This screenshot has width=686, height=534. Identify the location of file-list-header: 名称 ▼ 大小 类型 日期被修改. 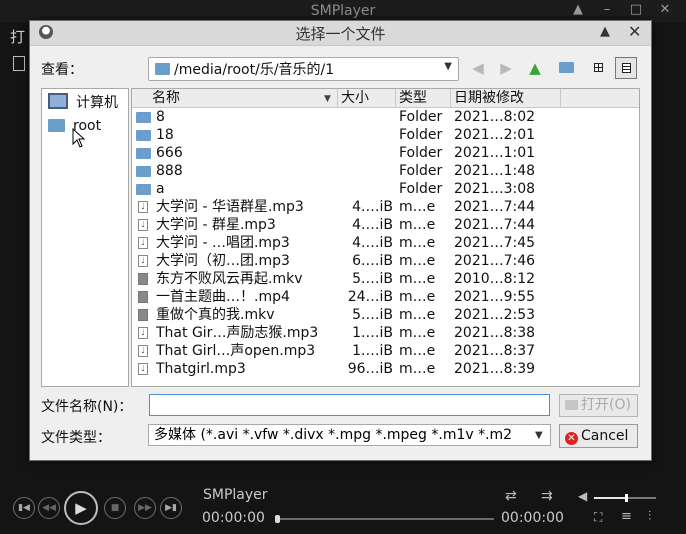
(385, 98).